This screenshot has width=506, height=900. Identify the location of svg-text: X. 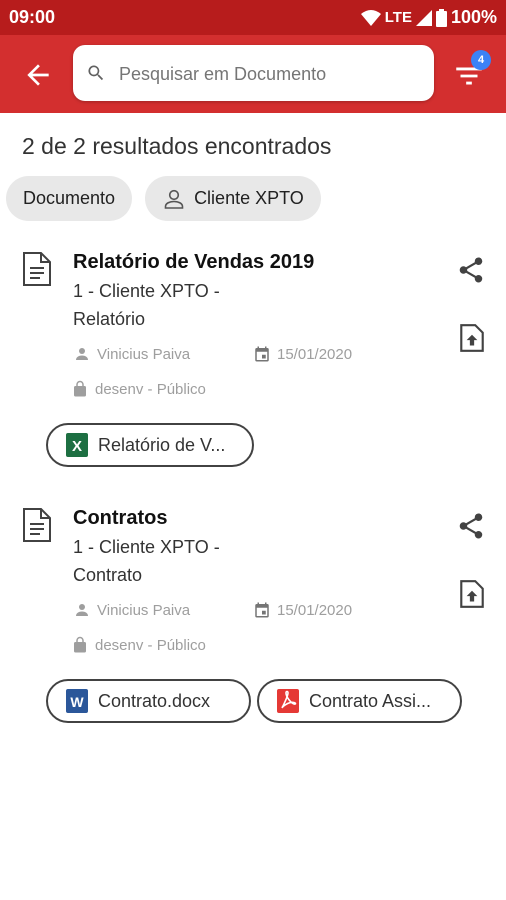
(77, 446).